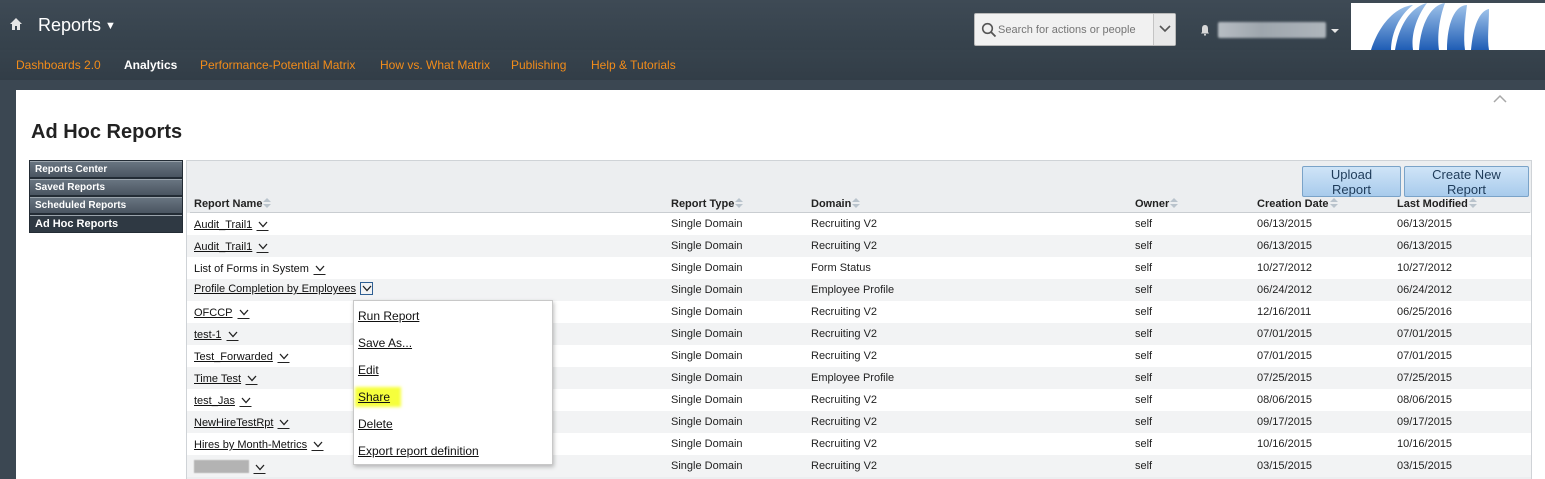  I want to click on column-header-domain: Domain, so click(836, 204).